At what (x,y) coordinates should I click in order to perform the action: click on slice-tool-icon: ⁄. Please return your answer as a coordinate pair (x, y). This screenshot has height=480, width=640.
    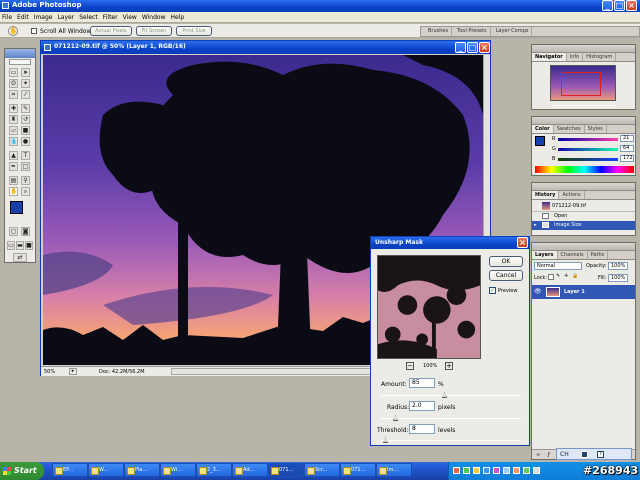
    Looking at the image, I should click on (25, 94).